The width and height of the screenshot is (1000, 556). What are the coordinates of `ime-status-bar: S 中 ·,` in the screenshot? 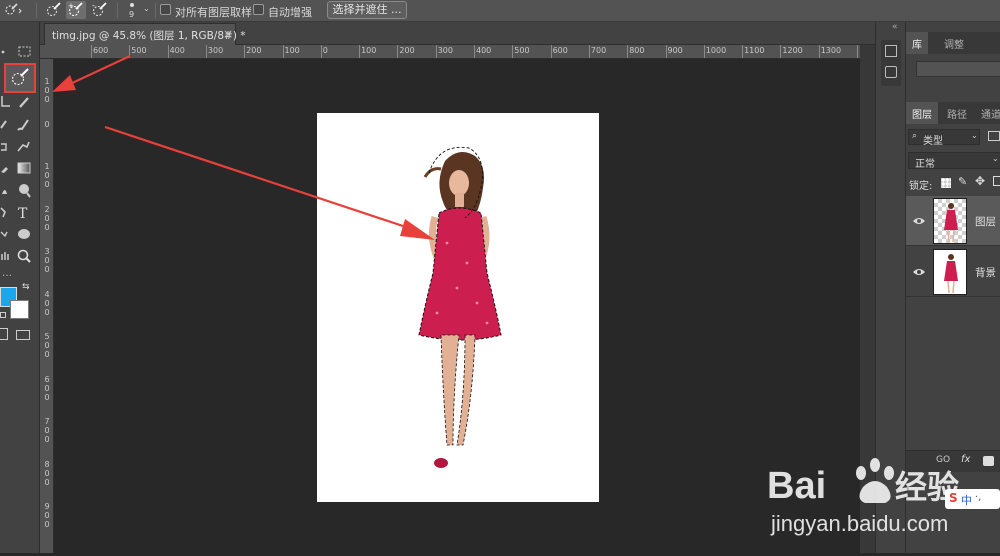 It's located at (972, 499).